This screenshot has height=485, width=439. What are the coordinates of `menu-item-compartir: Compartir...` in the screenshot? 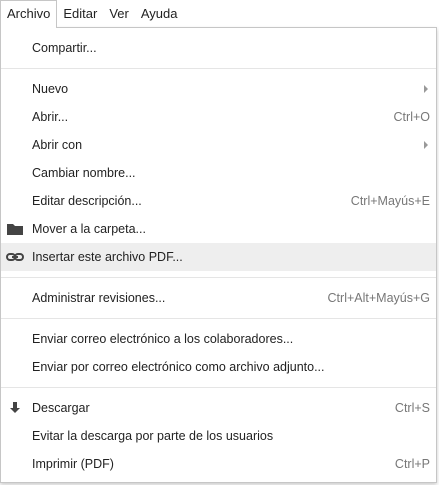 It's located at (218, 48).